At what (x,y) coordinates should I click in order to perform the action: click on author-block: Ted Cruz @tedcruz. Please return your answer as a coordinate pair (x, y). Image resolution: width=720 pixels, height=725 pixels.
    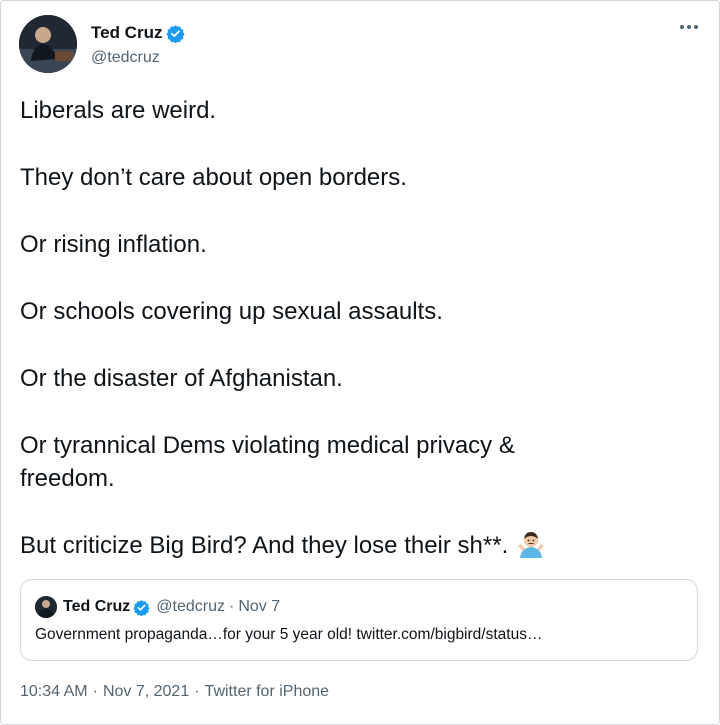
    Looking at the image, I should click on (138, 44).